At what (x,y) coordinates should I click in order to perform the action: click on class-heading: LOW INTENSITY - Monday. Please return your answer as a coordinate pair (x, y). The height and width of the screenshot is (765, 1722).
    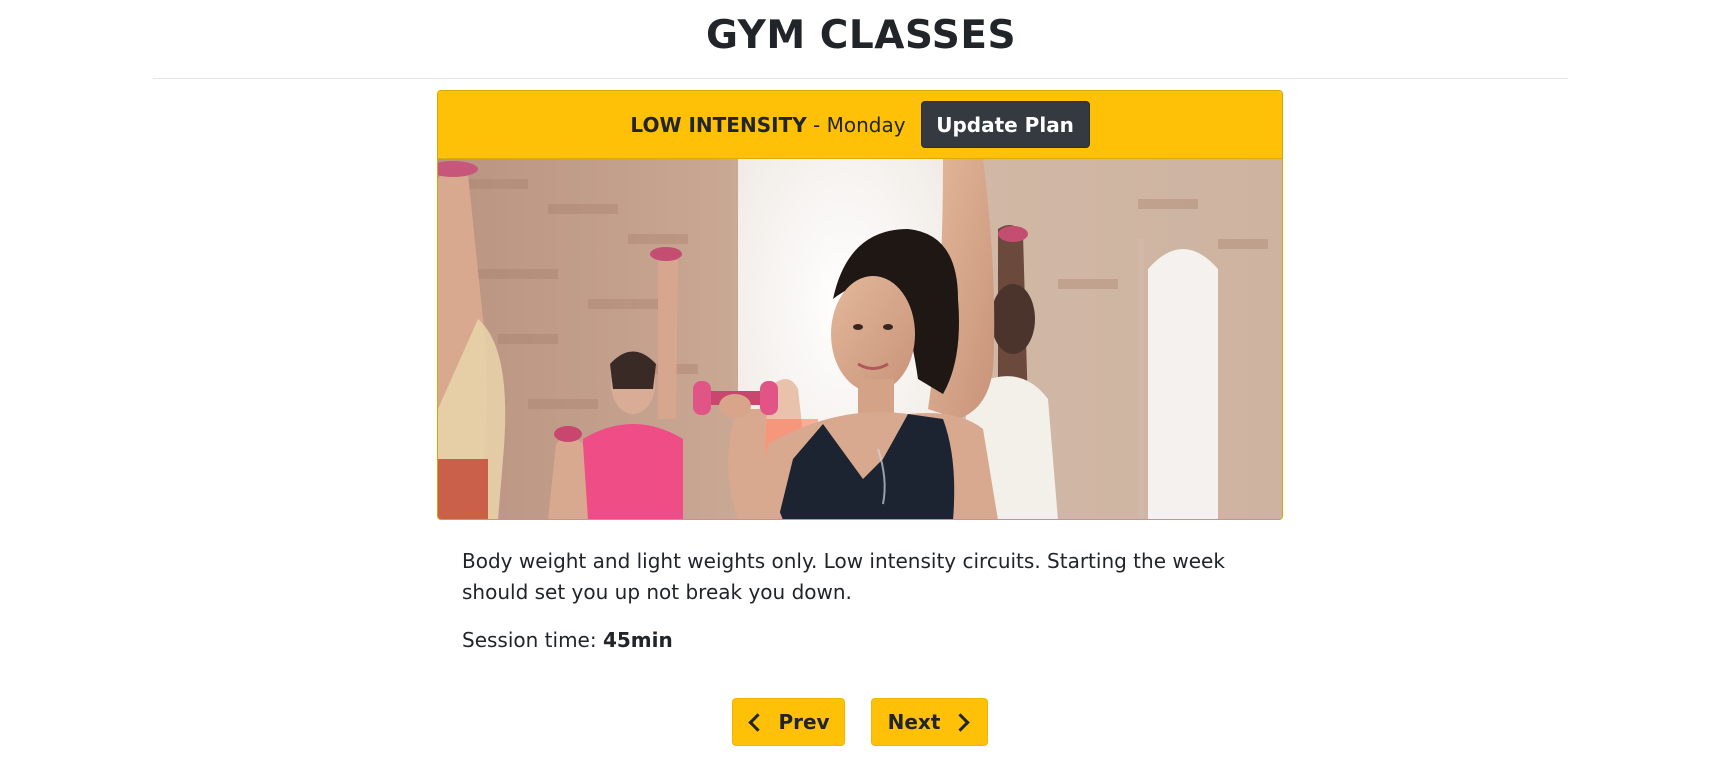
    Looking at the image, I should click on (767, 125).